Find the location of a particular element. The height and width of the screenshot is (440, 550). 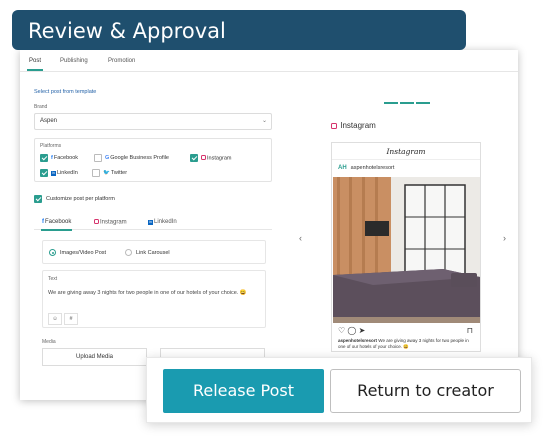

linkedin-checkbox is located at coordinates (44, 173).